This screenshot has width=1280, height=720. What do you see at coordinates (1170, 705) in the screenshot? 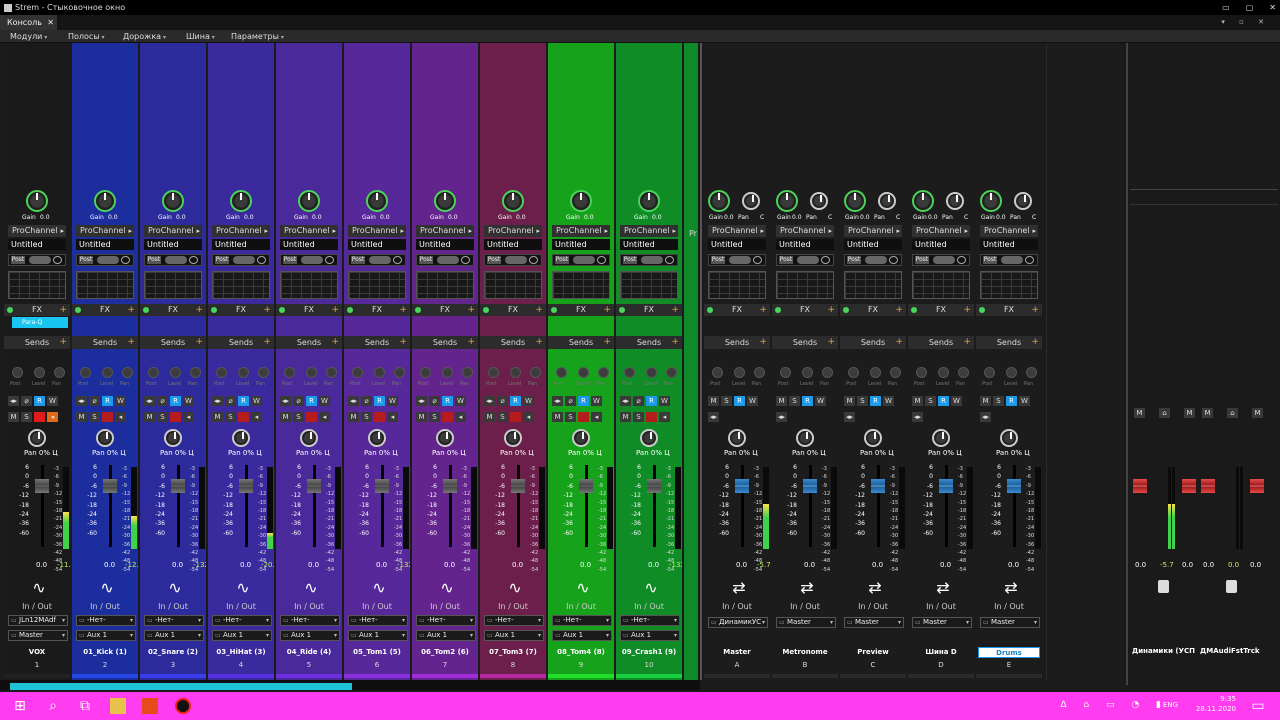
I see `language-indicator: ENG` at bounding box center [1170, 705].